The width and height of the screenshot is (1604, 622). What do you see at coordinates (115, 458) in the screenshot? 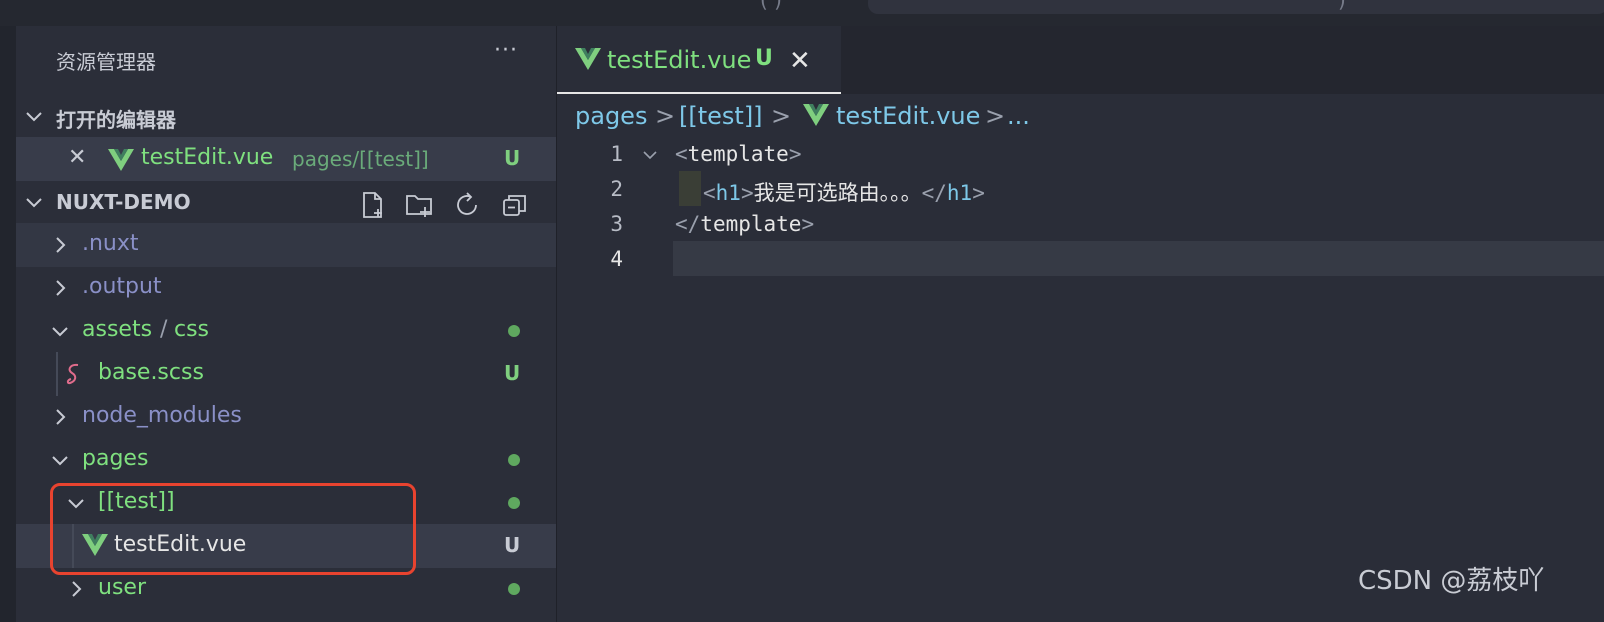
I see `folder-label: pages` at bounding box center [115, 458].